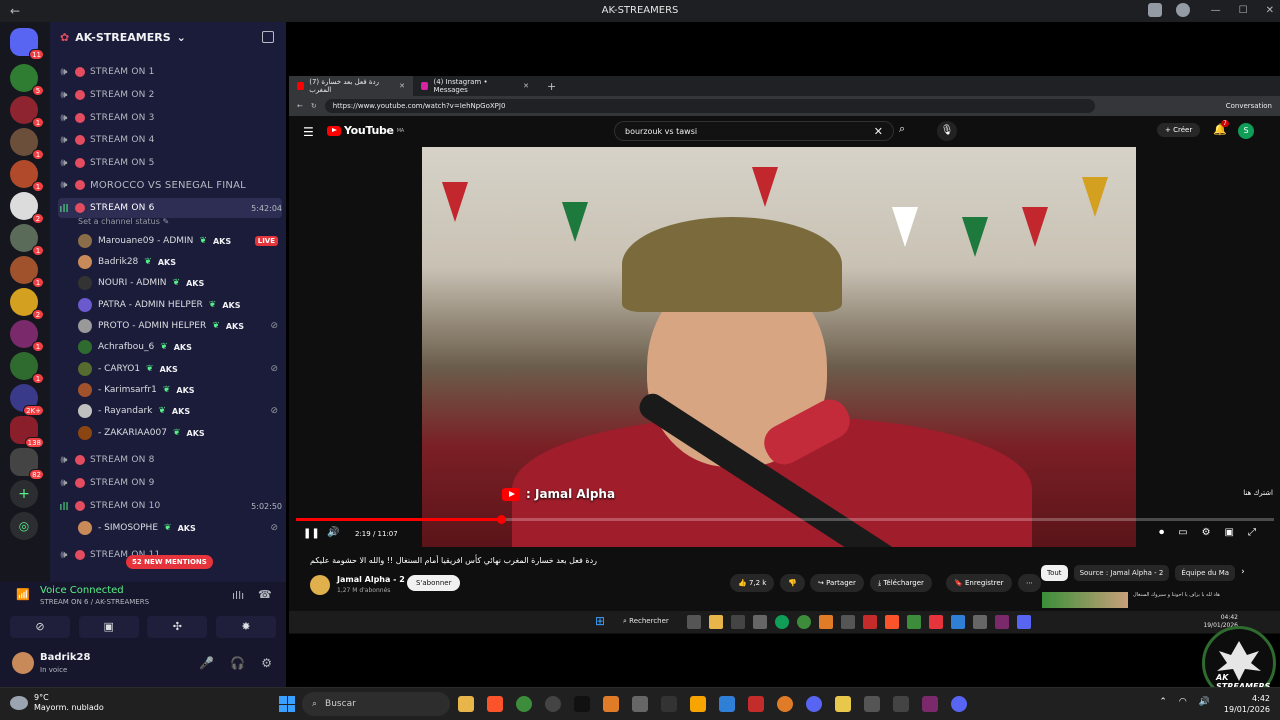 This screenshot has height=720, width=1280. What do you see at coordinates (1243, 11) in the screenshot?
I see `maximize-button: ☐` at bounding box center [1243, 11].